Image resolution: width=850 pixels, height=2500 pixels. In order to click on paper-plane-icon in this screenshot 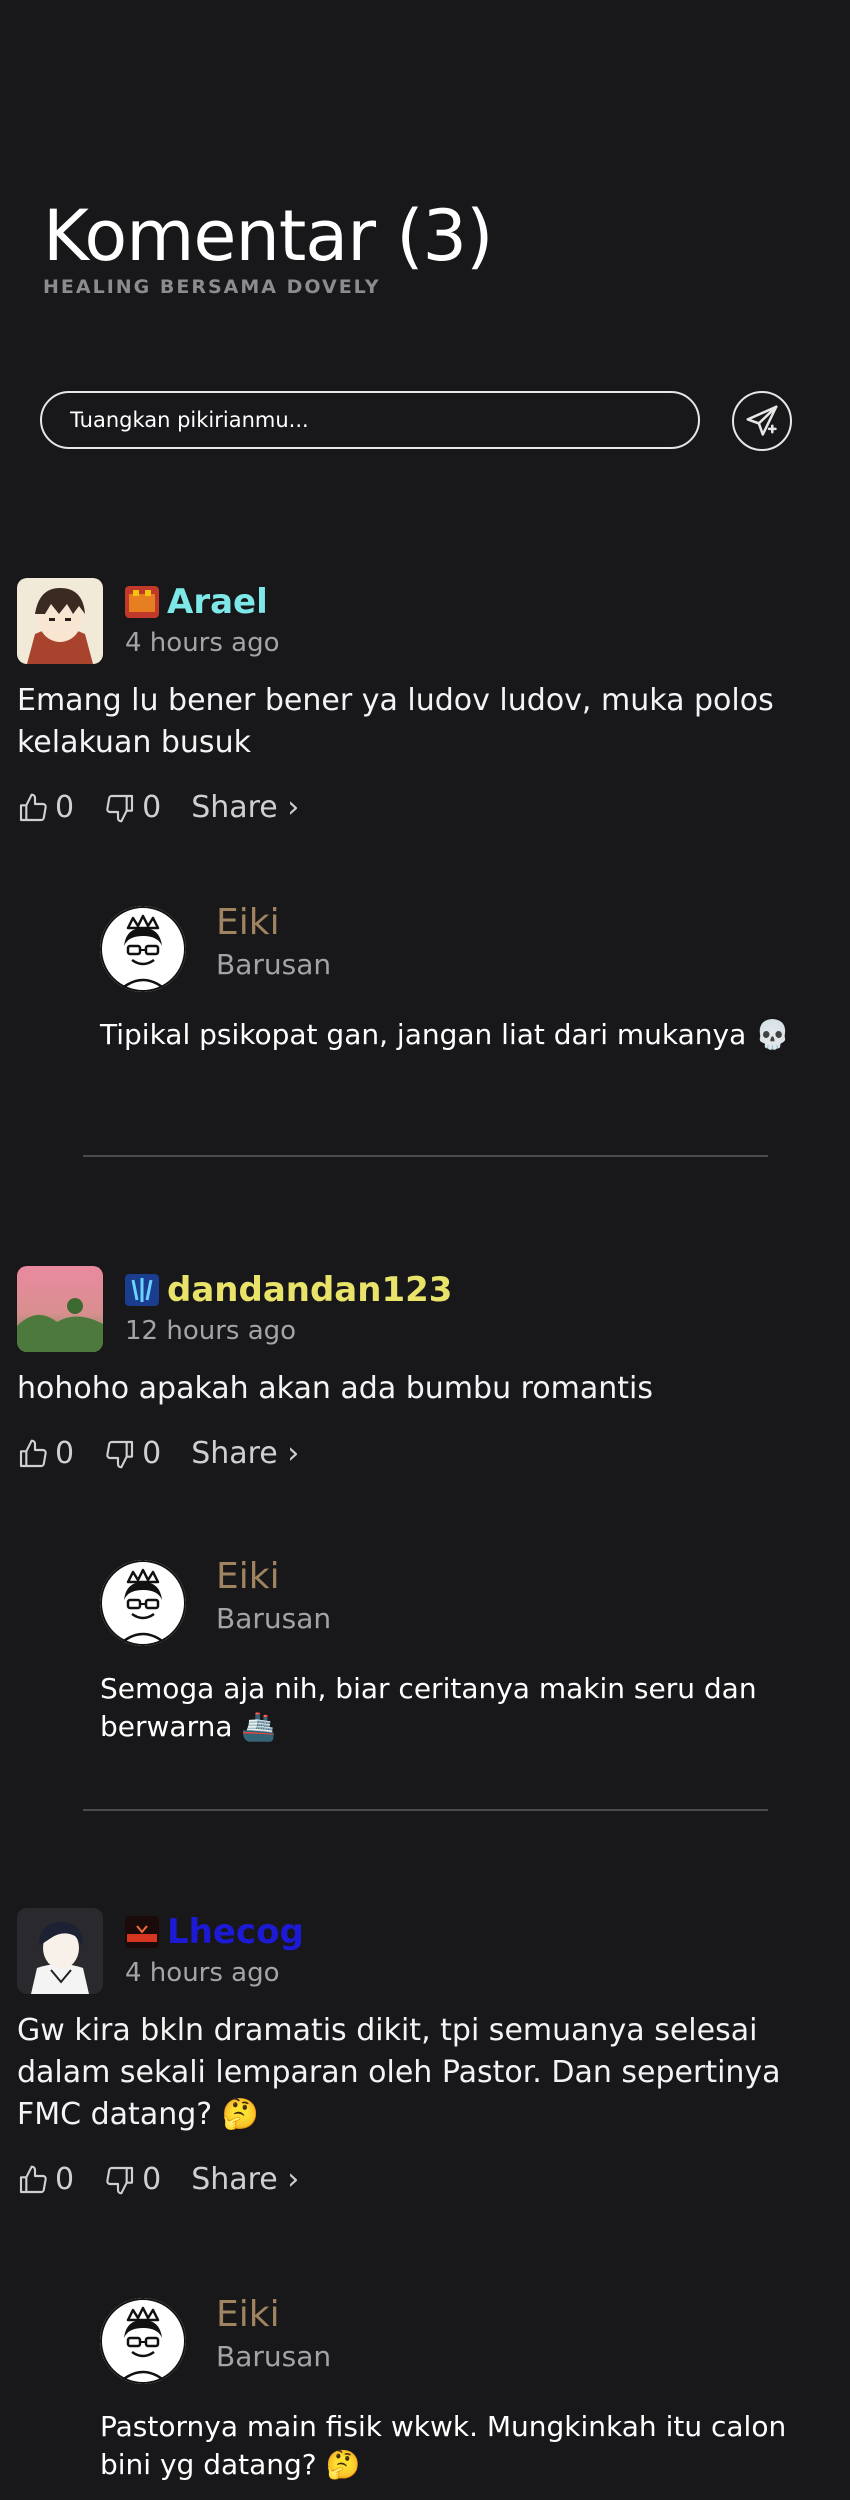, I will do `click(762, 420)`.